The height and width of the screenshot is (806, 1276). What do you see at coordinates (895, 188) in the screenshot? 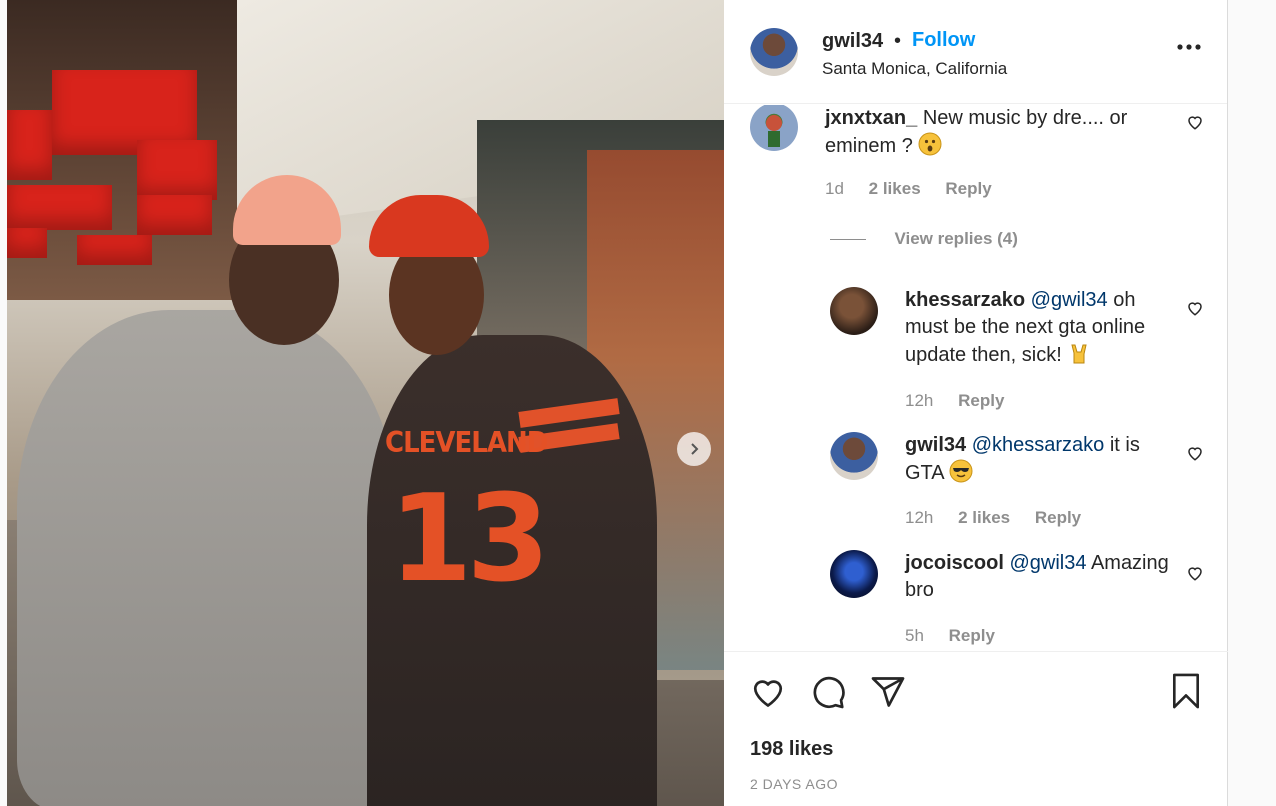
I see `comment-likes: 2 likes` at bounding box center [895, 188].